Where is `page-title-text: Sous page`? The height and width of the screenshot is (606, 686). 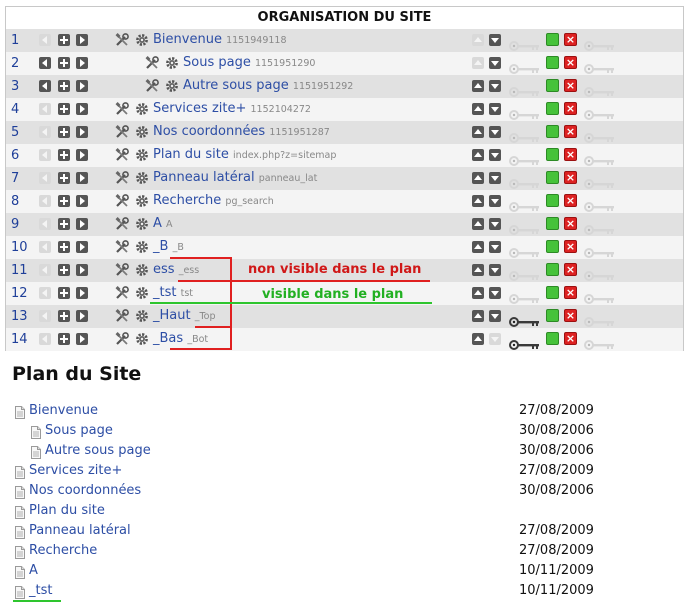
page-title-text: Sous page is located at coordinates (217, 62).